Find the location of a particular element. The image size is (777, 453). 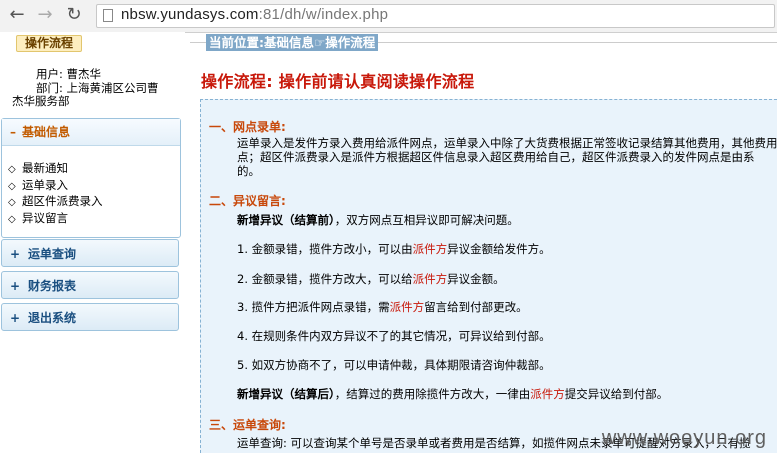

menu-financial-report: + 财务报表 is located at coordinates (90, 285).